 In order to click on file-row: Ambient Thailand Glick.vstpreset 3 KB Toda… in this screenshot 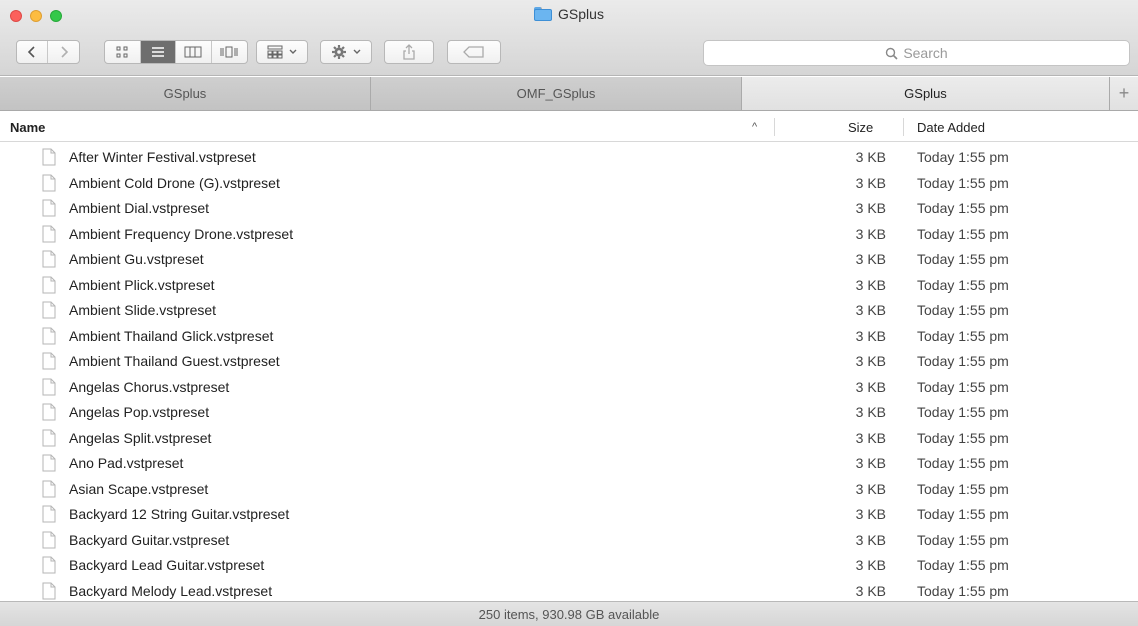, I will do `click(569, 337)`.